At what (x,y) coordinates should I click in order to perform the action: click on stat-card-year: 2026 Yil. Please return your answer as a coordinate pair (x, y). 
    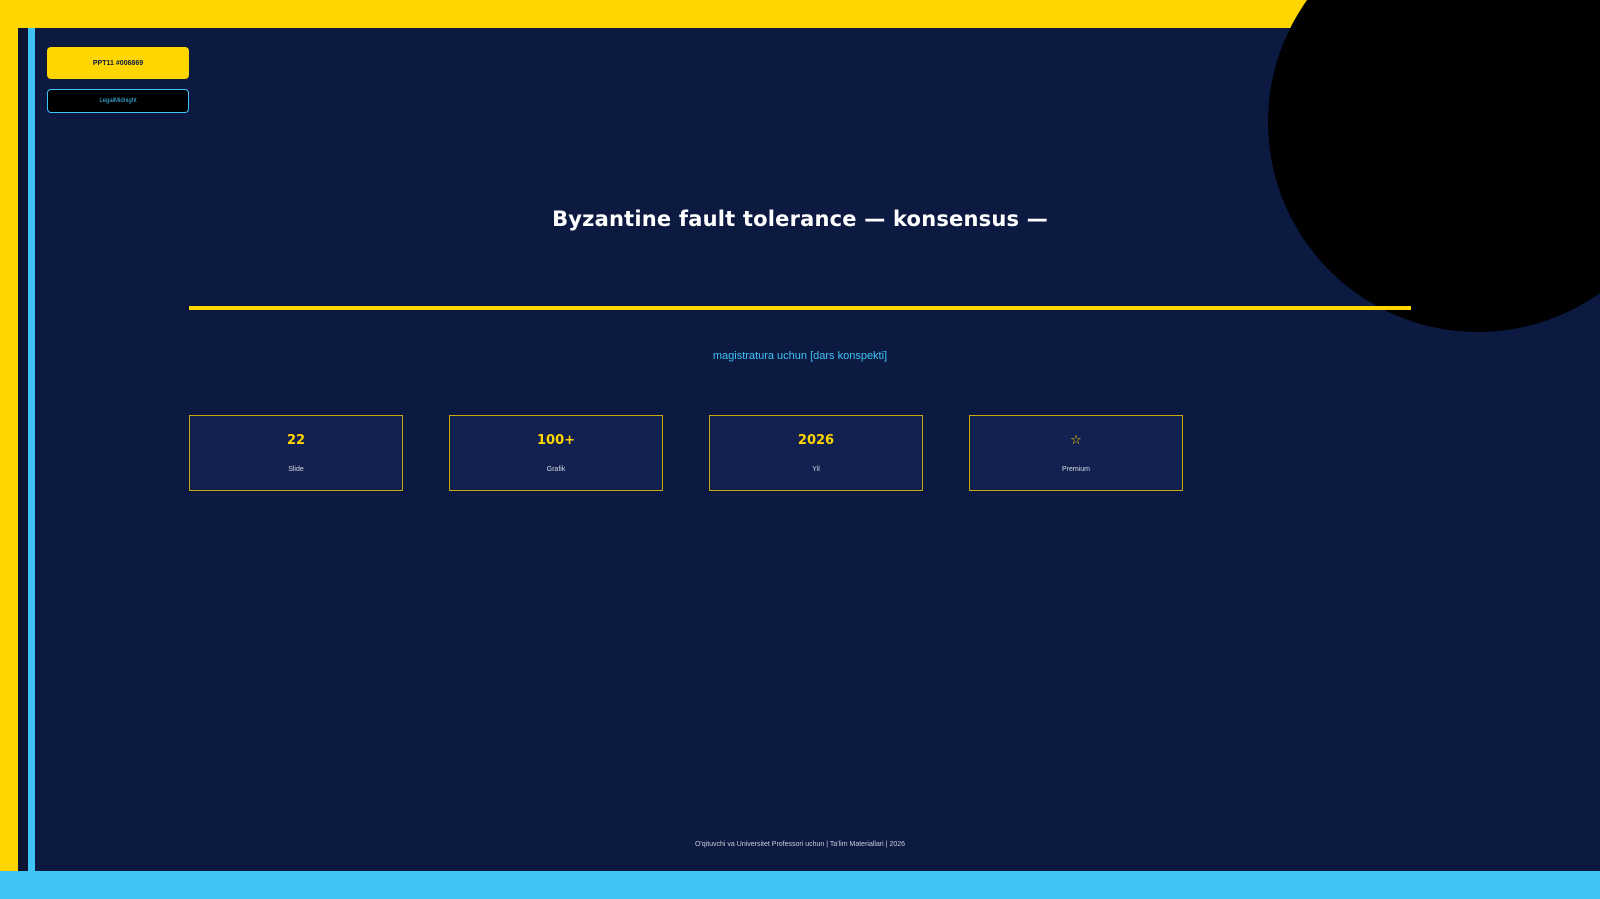
    Looking at the image, I should click on (816, 453).